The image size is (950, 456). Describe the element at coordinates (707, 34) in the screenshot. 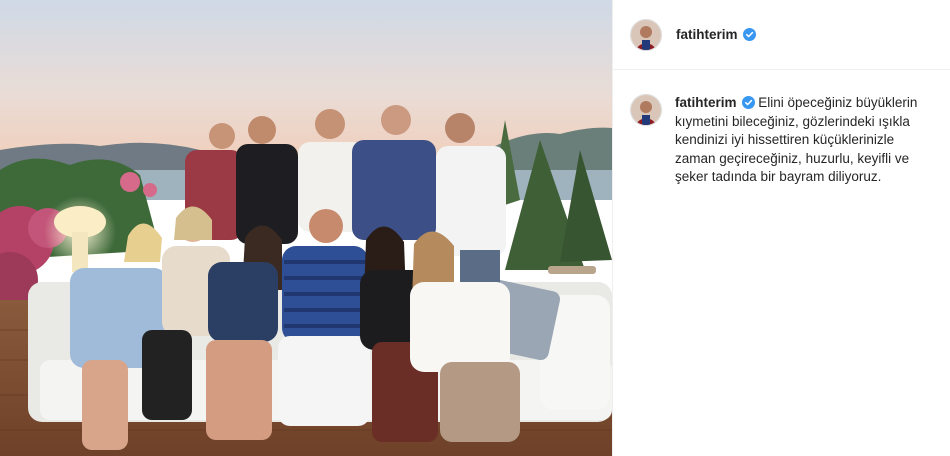

I see `post-username: fatihterim` at that location.